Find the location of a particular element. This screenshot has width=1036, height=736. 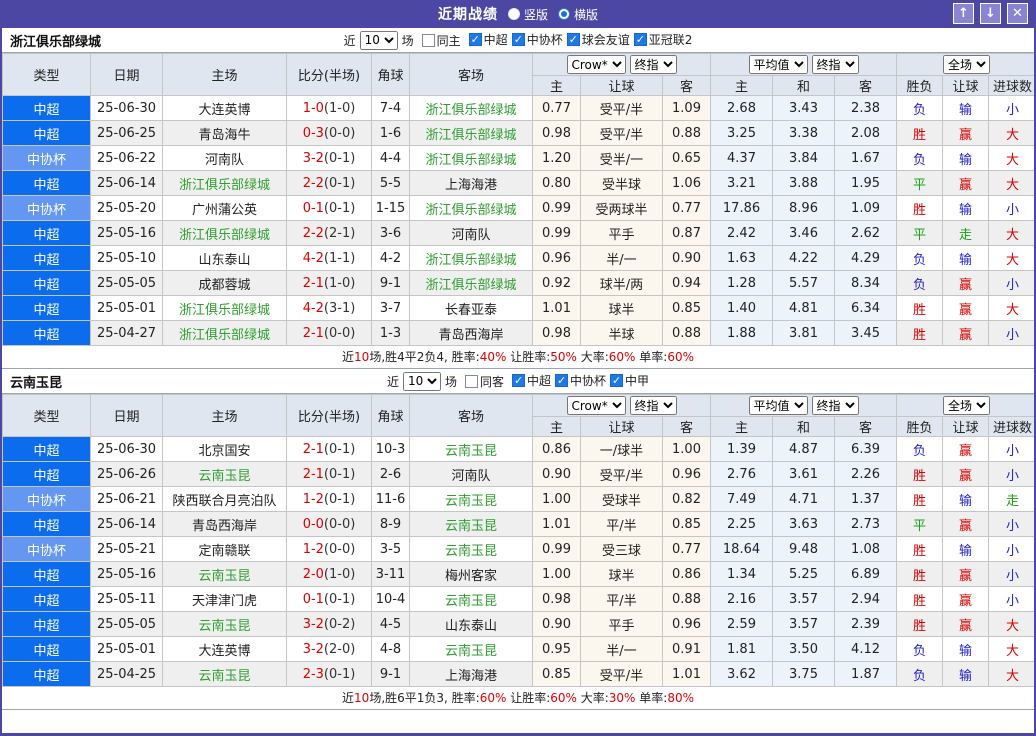

result-goals-cell: 小 is located at coordinates (1011, 449).